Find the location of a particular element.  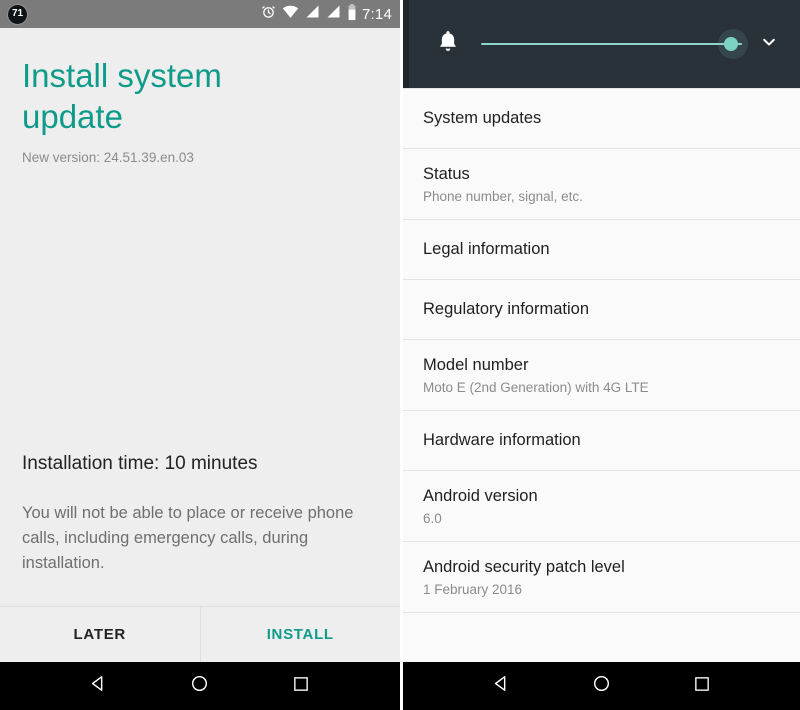

settings-row-subtitle: Moto E (2nd Generation) with 4G LTE is located at coordinates (536, 387).